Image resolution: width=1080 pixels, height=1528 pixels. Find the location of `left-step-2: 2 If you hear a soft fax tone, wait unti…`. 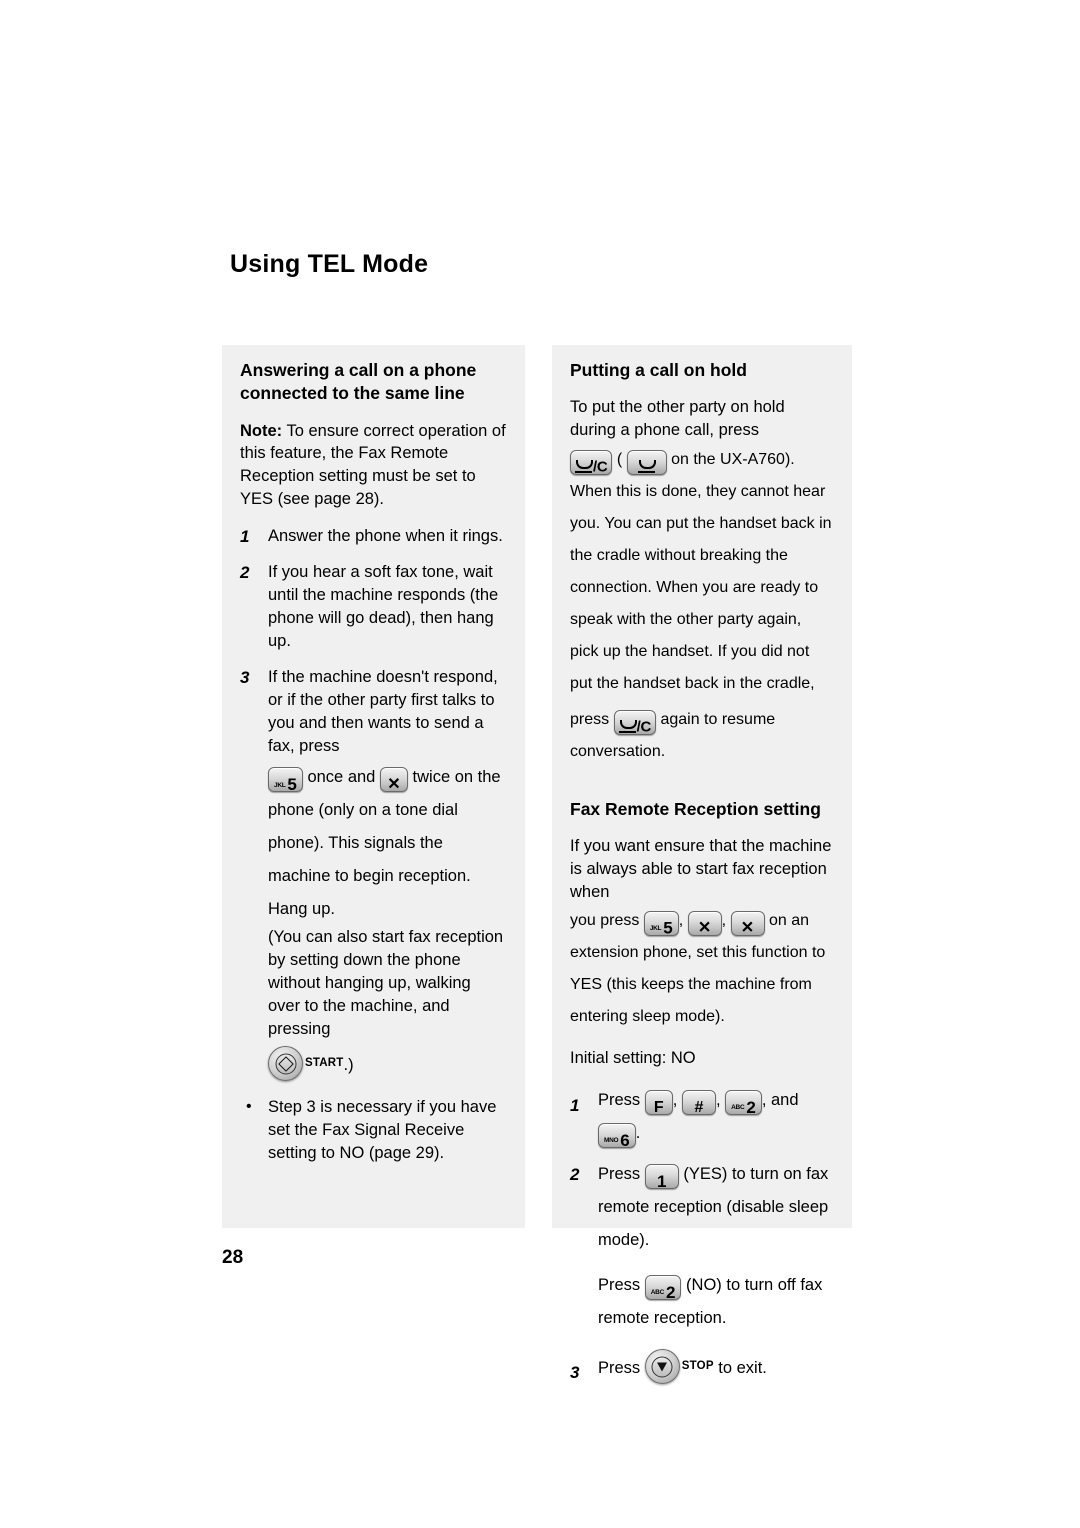

left-step-2: 2 If you hear a soft fax tone, wait unti… is located at coordinates (373, 606).